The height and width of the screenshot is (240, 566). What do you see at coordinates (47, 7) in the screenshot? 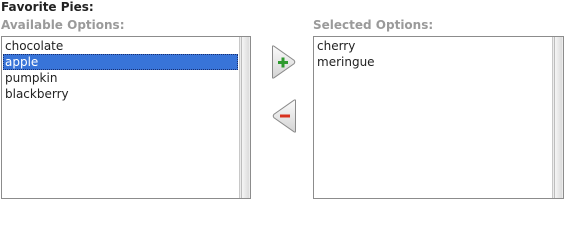
I see `page-title: Favorite Pies:` at bounding box center [47, 7].